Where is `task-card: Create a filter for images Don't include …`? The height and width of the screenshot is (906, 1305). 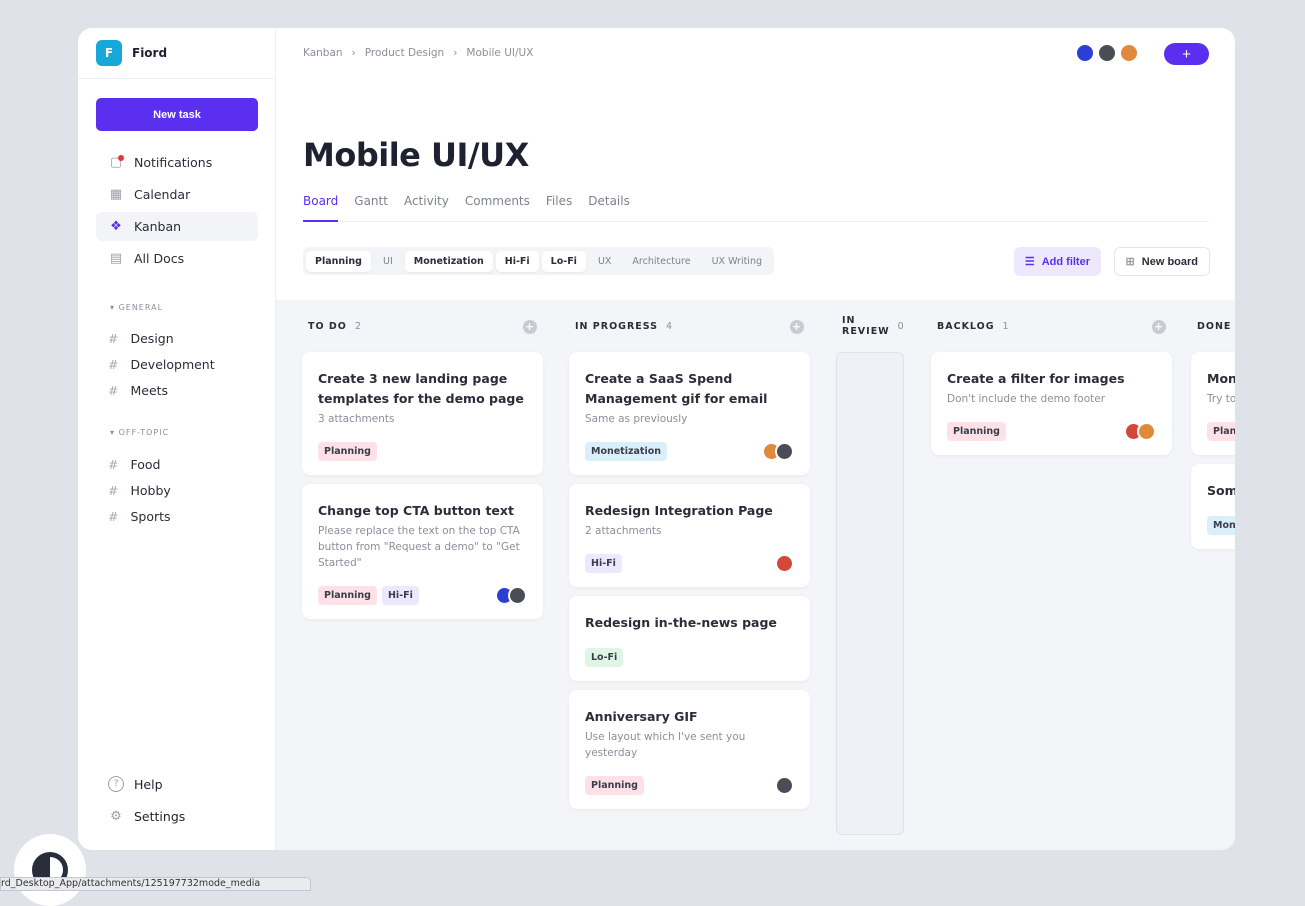
task-card: Create a filter for images Don't include … is located at coordinates (1051, 403).